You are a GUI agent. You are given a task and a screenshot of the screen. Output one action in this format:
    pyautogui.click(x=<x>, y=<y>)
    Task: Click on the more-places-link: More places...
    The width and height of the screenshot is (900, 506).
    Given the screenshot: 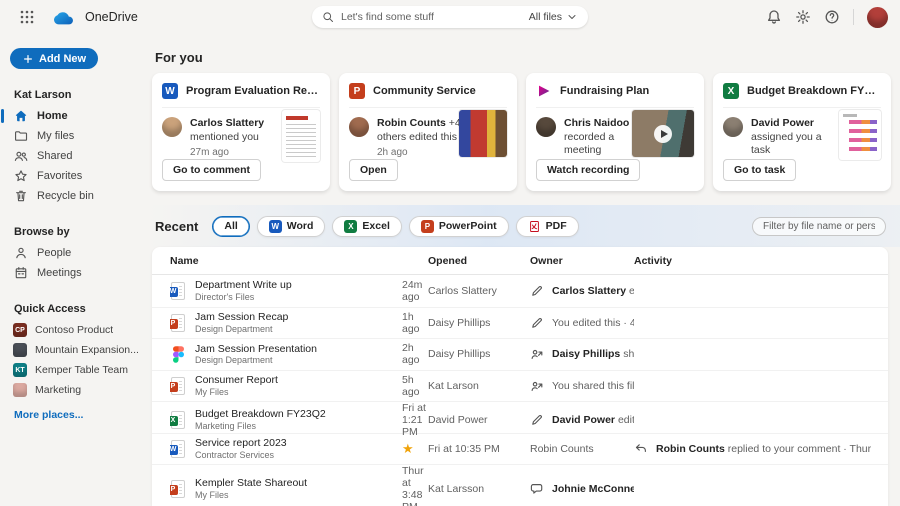 What is the action you would take?
    pyautogui.click(x=81, y=415)
    